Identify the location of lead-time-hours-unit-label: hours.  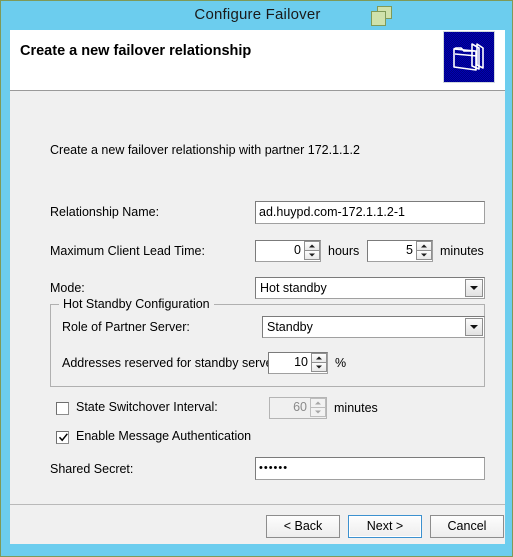
(344, 251).